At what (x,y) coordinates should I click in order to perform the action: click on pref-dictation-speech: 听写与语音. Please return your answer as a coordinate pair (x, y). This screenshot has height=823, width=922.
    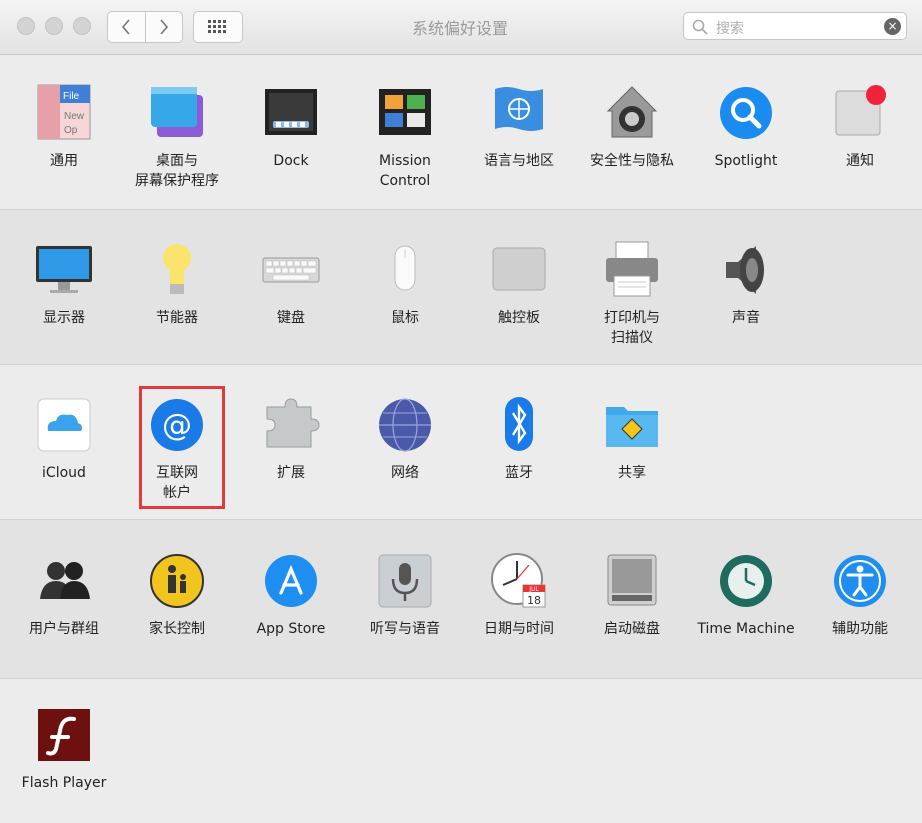
    Looking at the image, I should click on (405, 595).